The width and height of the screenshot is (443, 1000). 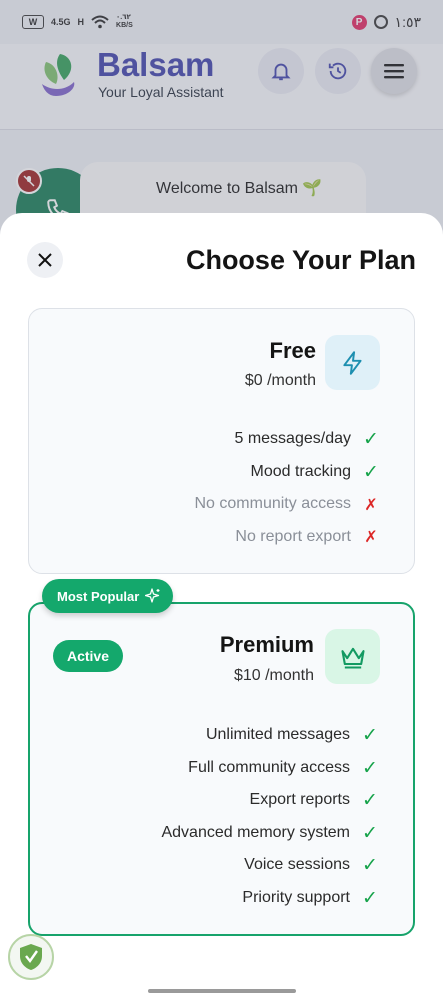 What do you see at coordinates (300, 260) in the screenshot?
I see `sheet-title: Choose Your Plan` at bounding box center [300, 260].